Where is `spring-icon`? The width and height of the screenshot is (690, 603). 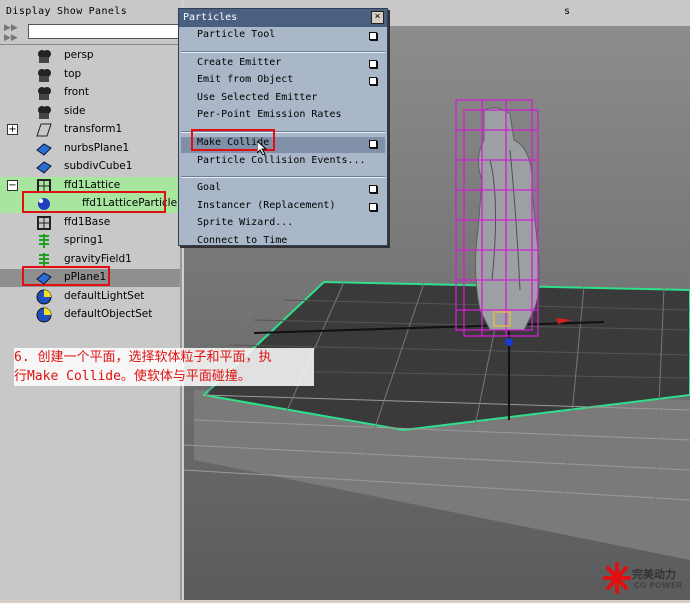
spring-icon is located at coordinates (44, 241).